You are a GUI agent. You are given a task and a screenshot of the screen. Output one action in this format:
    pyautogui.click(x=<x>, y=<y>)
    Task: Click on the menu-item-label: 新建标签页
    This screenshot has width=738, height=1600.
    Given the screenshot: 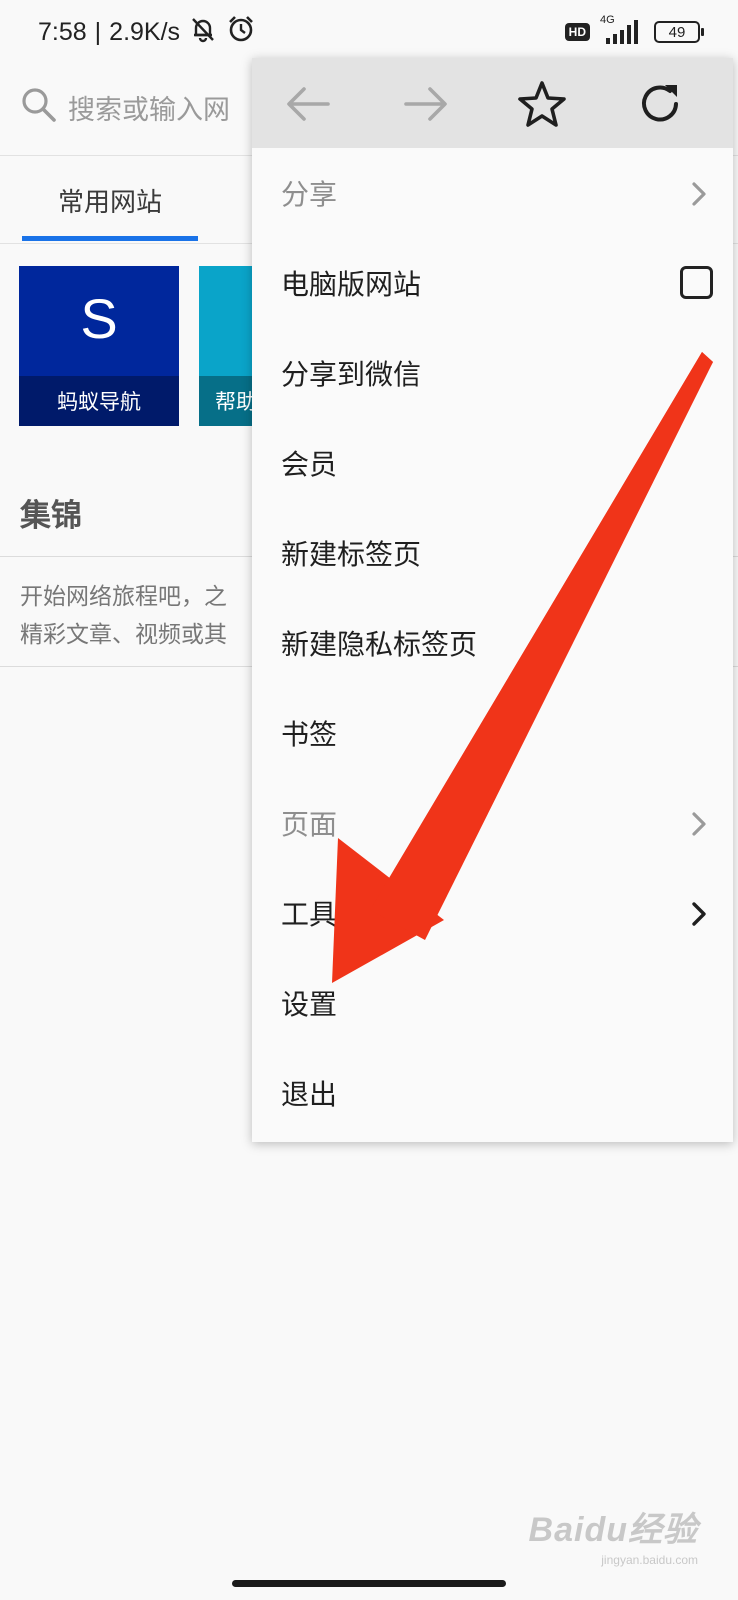 What is the action you would take?
    pyautogui.click(x=351, y=554)
    